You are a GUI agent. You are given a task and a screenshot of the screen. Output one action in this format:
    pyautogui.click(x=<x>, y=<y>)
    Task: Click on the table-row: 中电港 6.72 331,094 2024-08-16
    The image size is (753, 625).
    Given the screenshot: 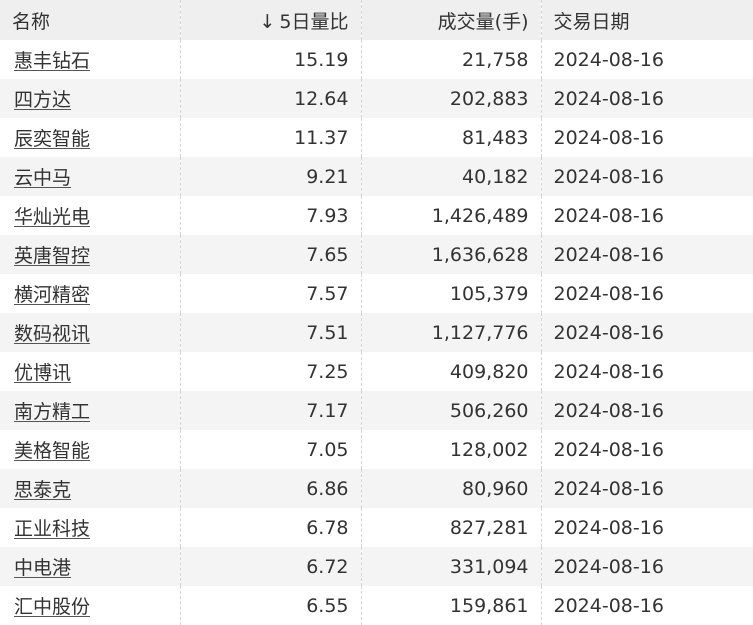 What is the action you would take?
    pyautogui.click(x=376, y=566)
    